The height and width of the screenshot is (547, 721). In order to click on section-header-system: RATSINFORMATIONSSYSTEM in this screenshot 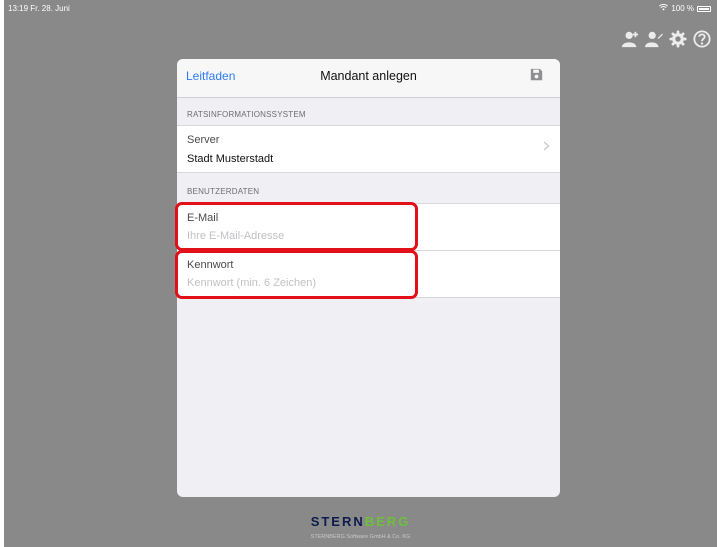, I will do `click(246, 114)`.